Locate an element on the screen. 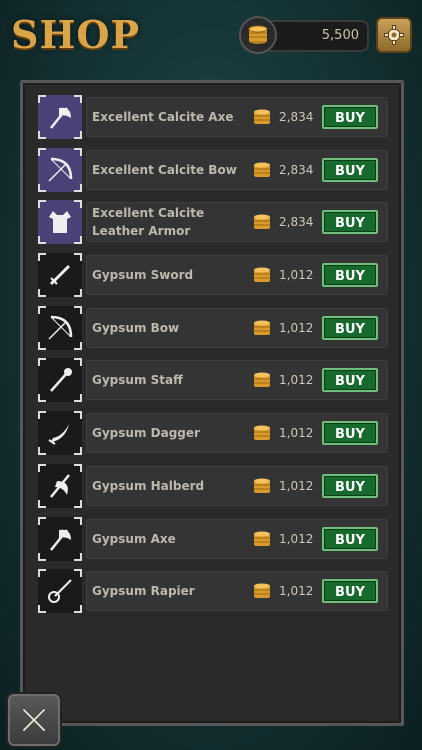  halberd-icon is located at coordinates (60, 486).